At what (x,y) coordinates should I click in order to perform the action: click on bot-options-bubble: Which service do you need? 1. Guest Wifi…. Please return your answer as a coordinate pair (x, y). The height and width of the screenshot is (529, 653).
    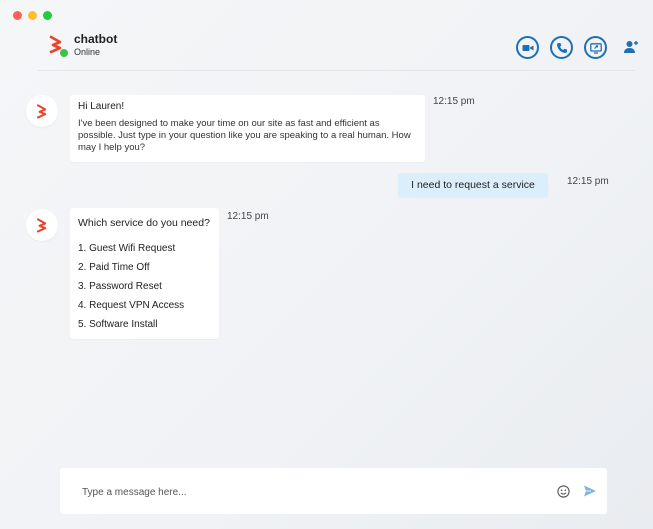
    Looking at the image, I should click on (144, 273).